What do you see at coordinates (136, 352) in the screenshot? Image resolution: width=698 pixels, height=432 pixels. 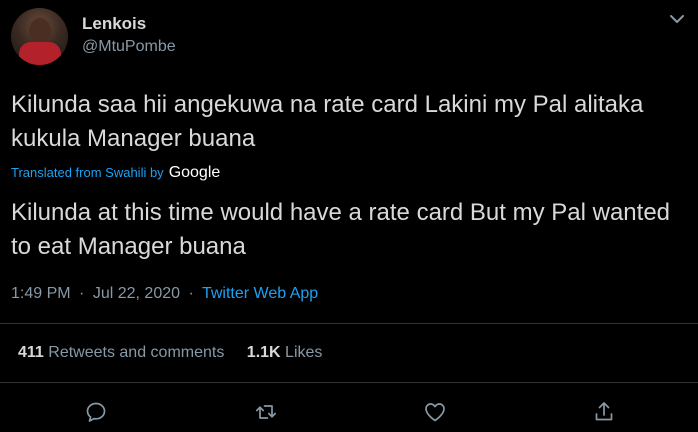 I see `retweets-label: Retweets and comments` at bounding box center [136, 352].